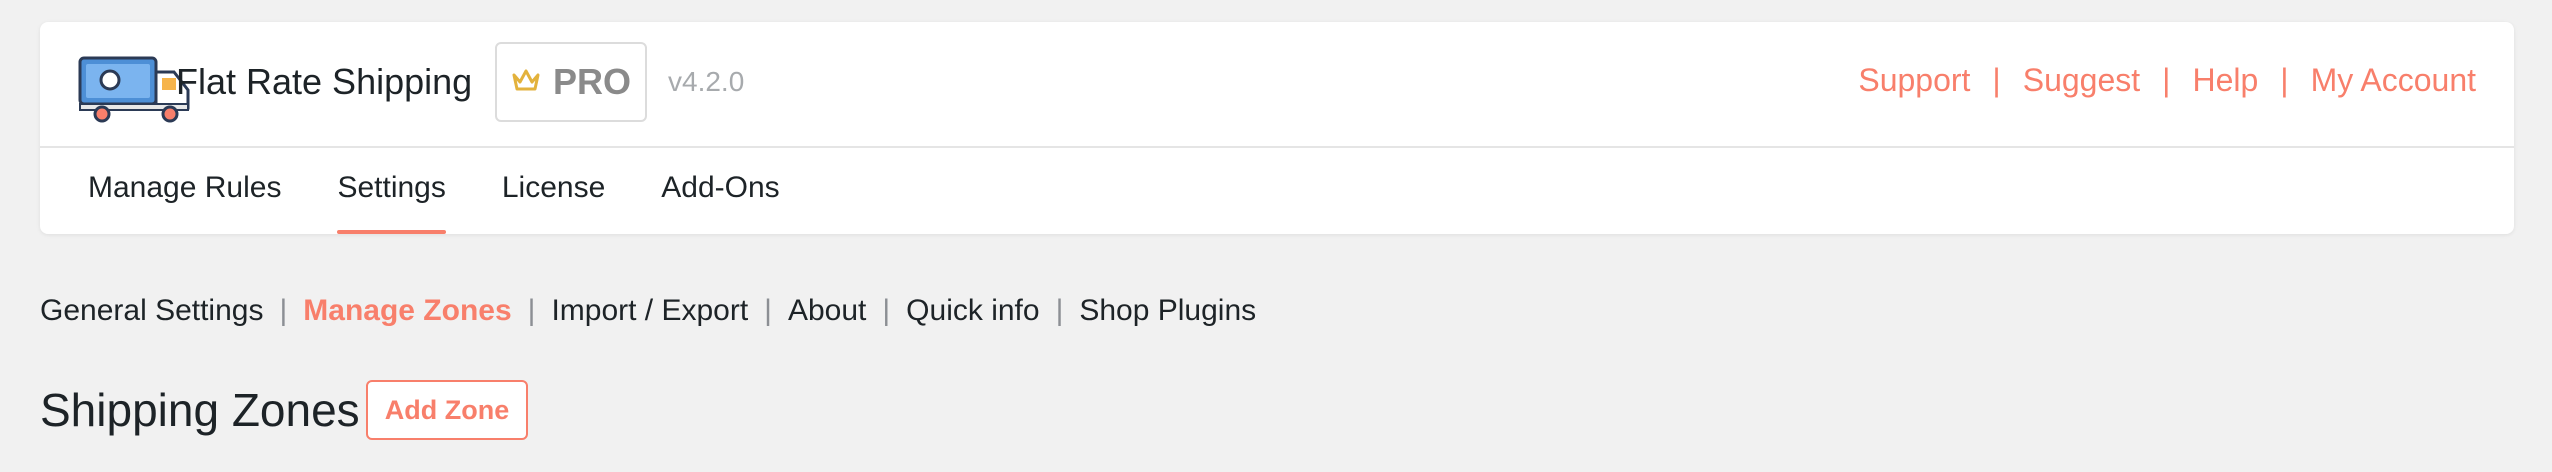  I want to click on subnav-manage-zones: Manage Zones, so click(407, 311).